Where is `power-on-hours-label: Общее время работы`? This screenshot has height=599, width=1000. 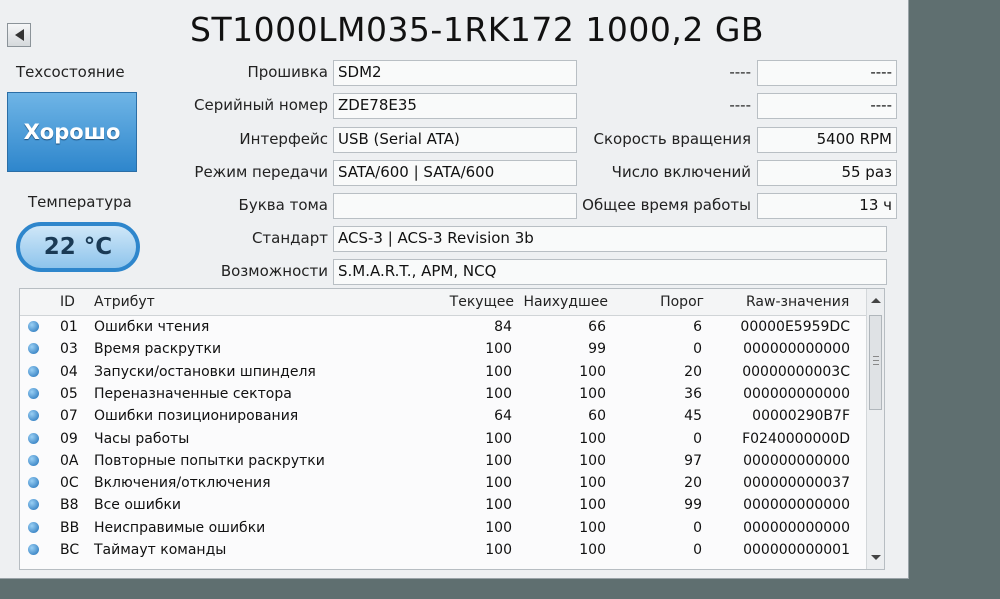
power-on-hours-label: Общее время работы is located at coordinates (666, 205).